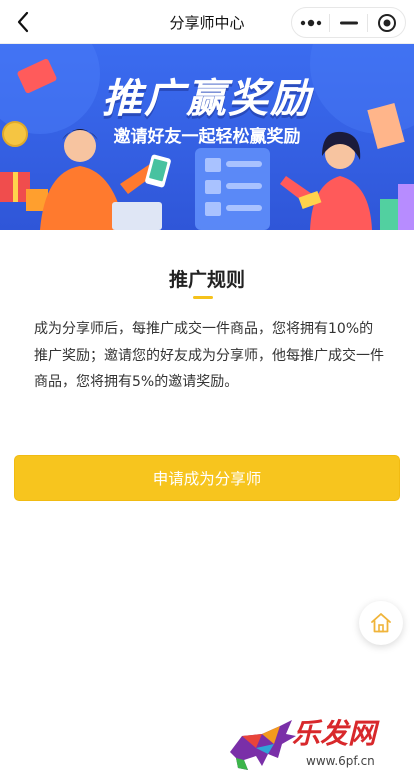 The image size is (414, 780). Describe the element at coordinates (207, 478) in the screenshot. I see `apply-sharer-button: 申请成为分享师` at that location.